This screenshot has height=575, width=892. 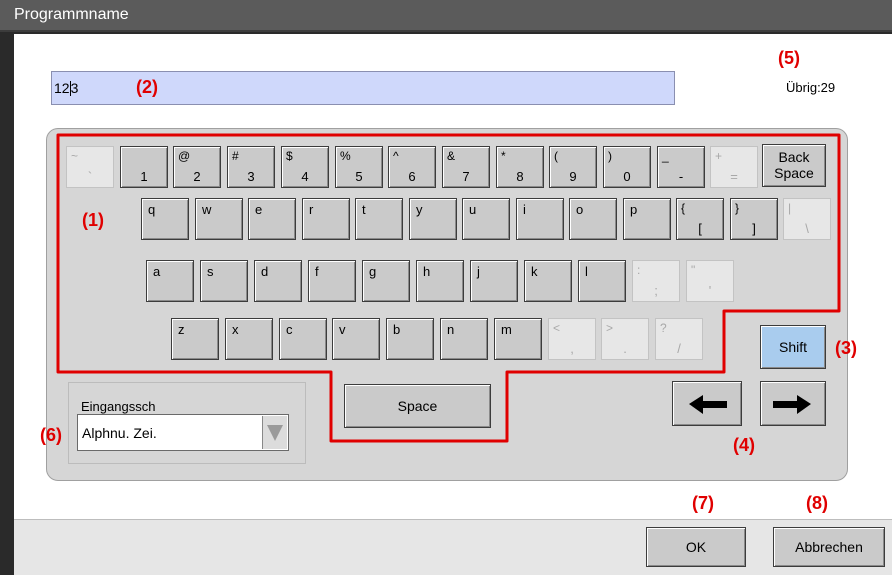 What do you see at coordinates (540, 219) in the screenshot?
I see `key-row2-7: i` at bounding box center [540, 219].